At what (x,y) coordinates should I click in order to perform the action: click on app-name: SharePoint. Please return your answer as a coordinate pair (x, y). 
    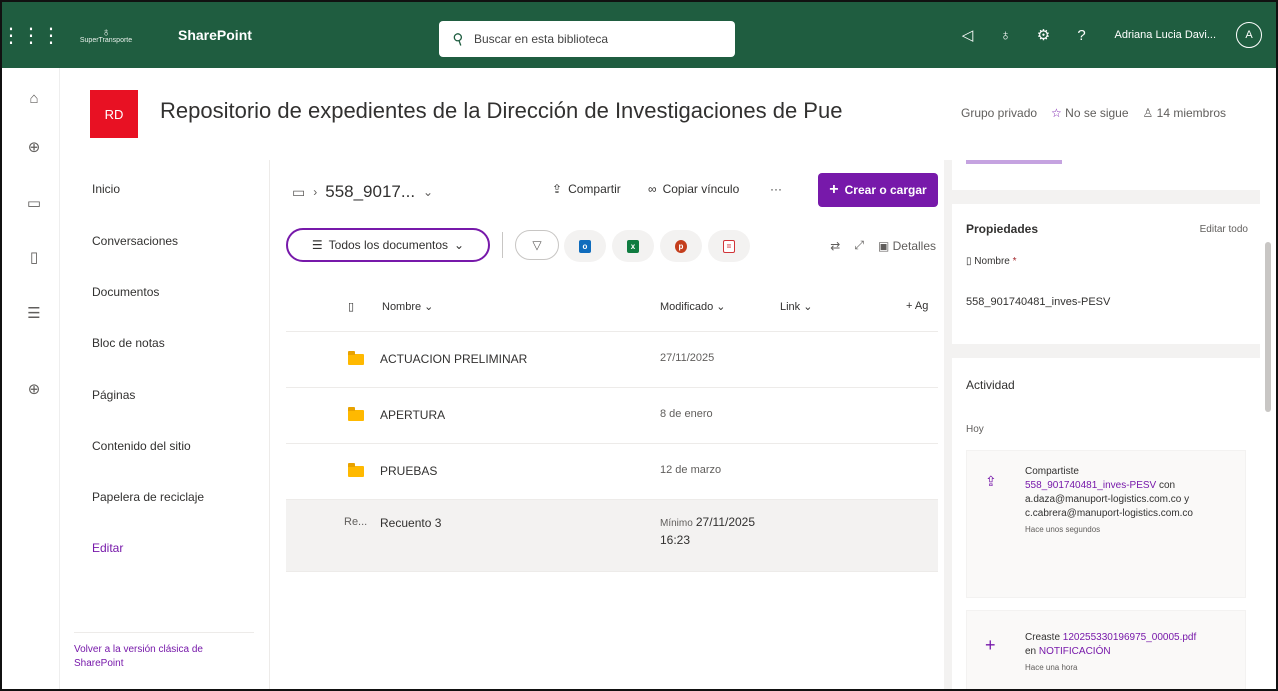
    Looking at the image, I should click on (215, 35).